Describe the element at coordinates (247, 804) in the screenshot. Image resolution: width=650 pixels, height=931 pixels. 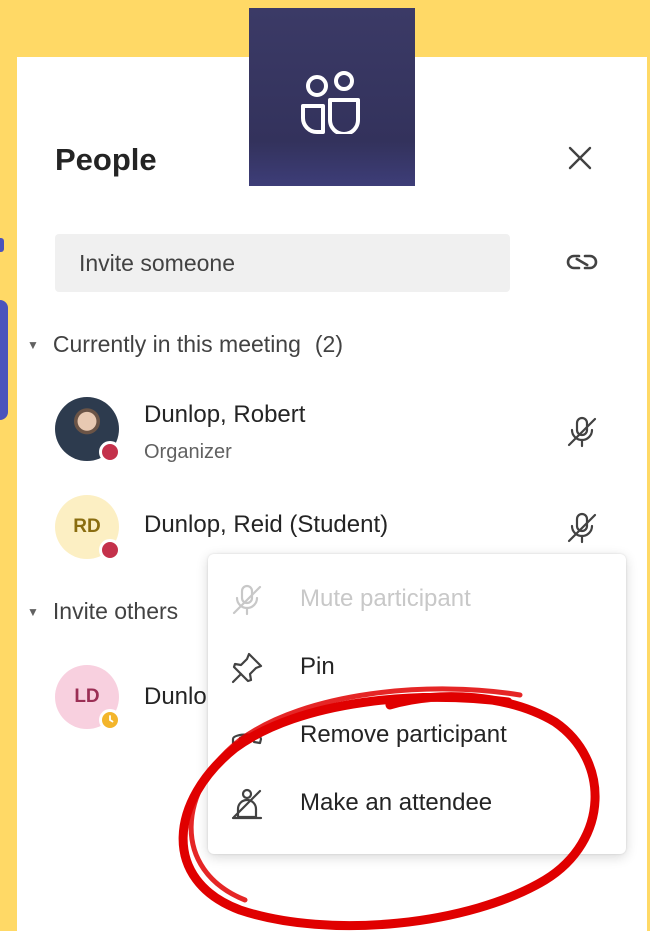
I see `make-attendee-icon` at that location.